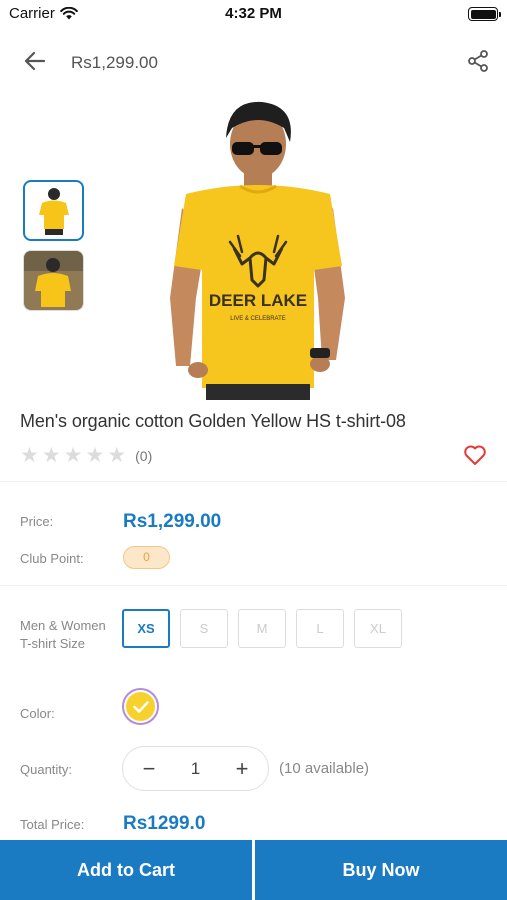 Image resolution: width=507 pixels, height=900 pixels. What do you see at coordinates (52, 824) in the screenshot?
I see `total-price-label: Total Price:` at bounding box center [52, 824].